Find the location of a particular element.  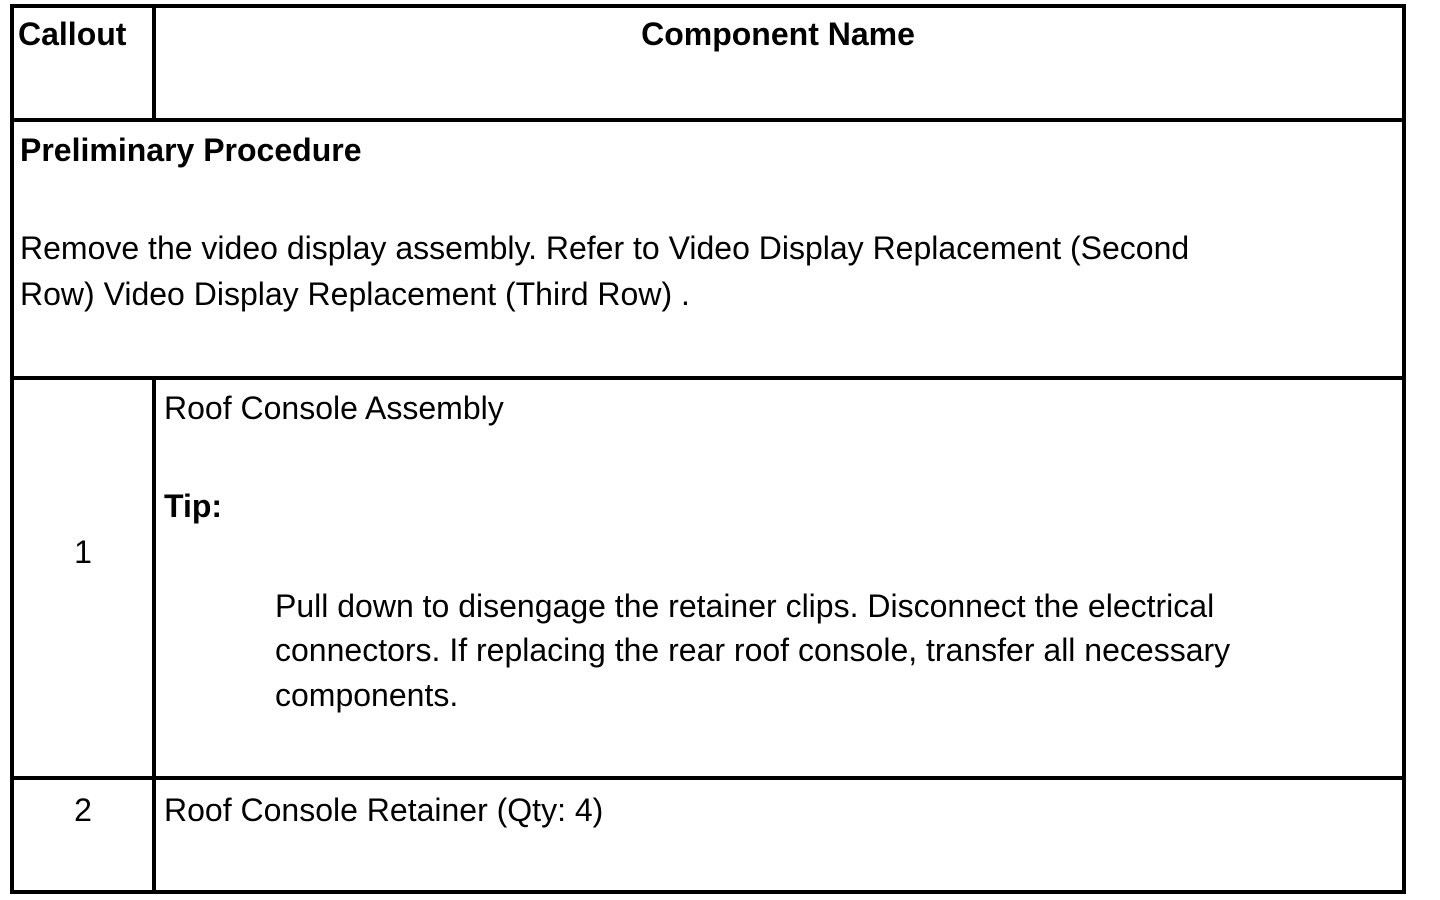

row-2-callout: 2 is located at coordinates (83, 810).